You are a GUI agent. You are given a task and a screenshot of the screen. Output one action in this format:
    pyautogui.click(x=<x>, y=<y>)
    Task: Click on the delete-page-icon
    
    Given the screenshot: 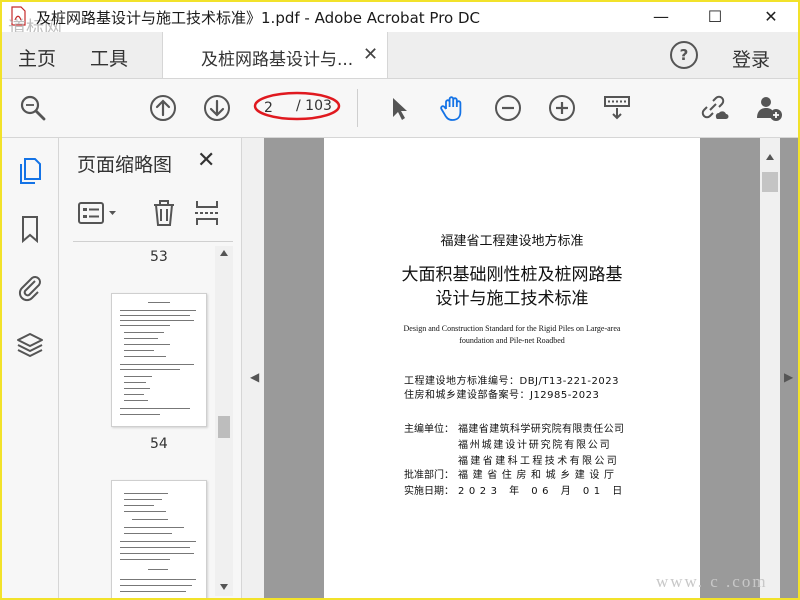 What is the action you would take?
    pyautogui.click(x=164, y=213)
    